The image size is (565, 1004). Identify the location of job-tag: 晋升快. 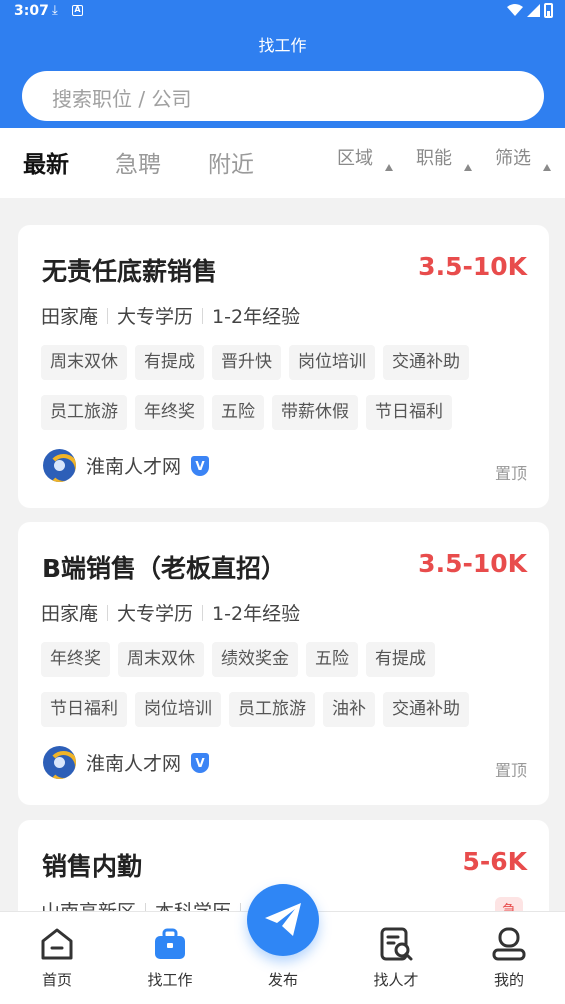
(246, 362).